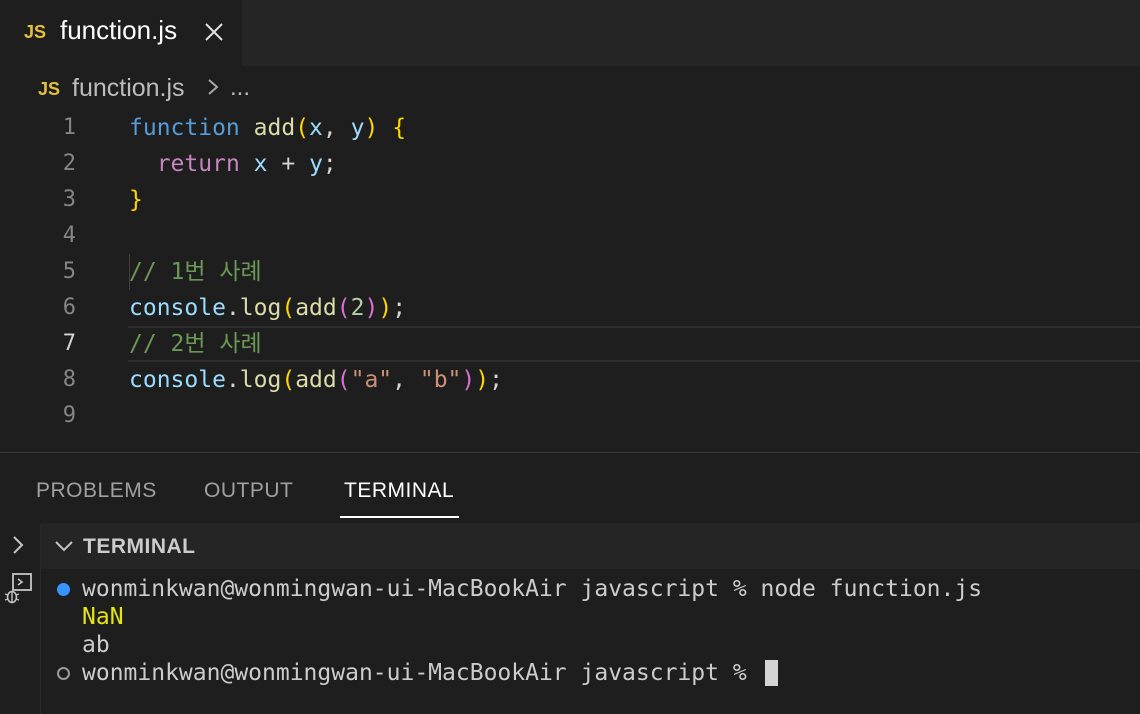  What do you see at coordinates (69, 271) in the screenshot?
I see `line-number: 5` at bounding box center [69, 271].